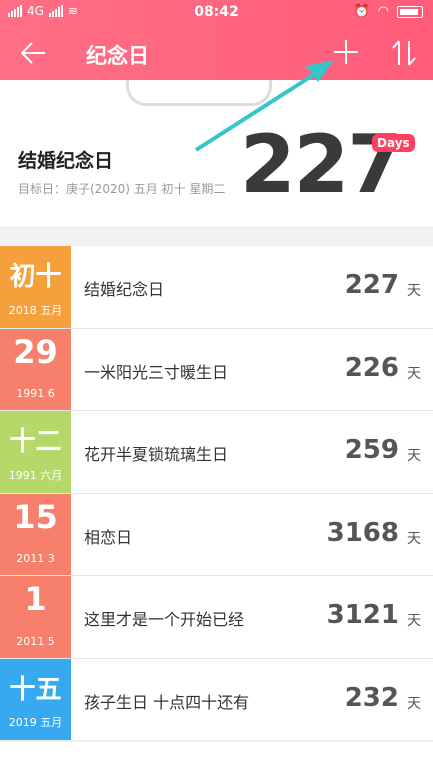 The width and height of the screenshot is (433, 769). Describe the element at coordinates (35, 277) in the screenshot. I see `date-main: 初十` at that location.